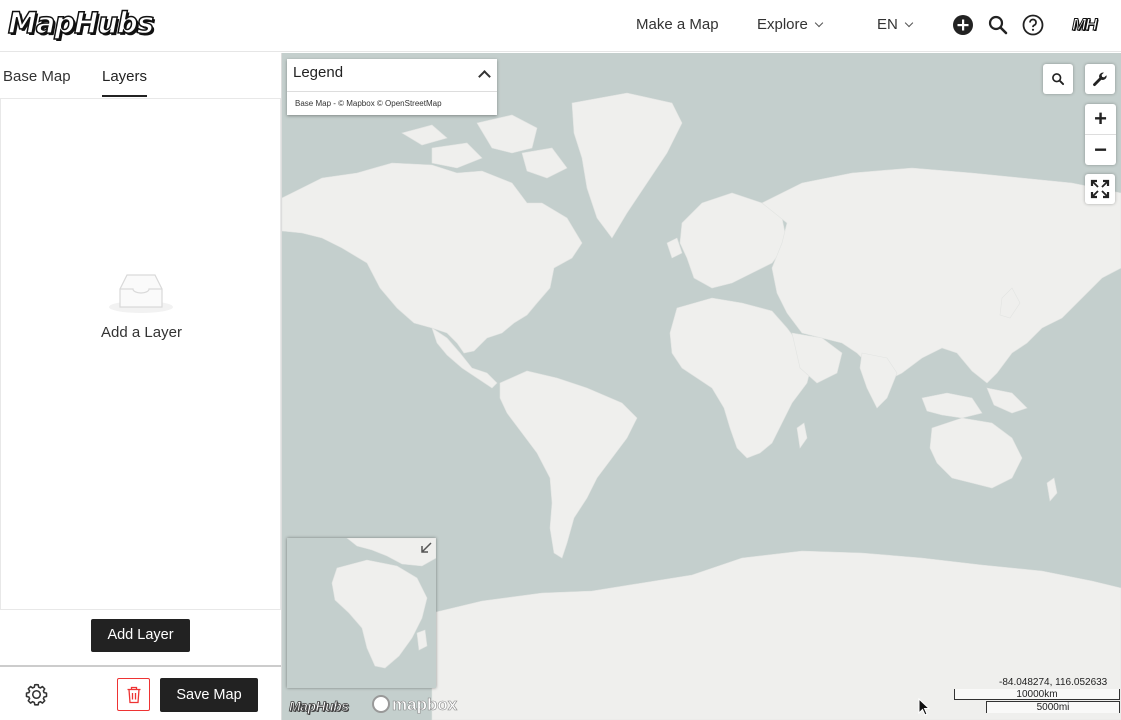  Describe the element at coordinates (1033, 25) in the screenshot. I see `help-icon` at that location.